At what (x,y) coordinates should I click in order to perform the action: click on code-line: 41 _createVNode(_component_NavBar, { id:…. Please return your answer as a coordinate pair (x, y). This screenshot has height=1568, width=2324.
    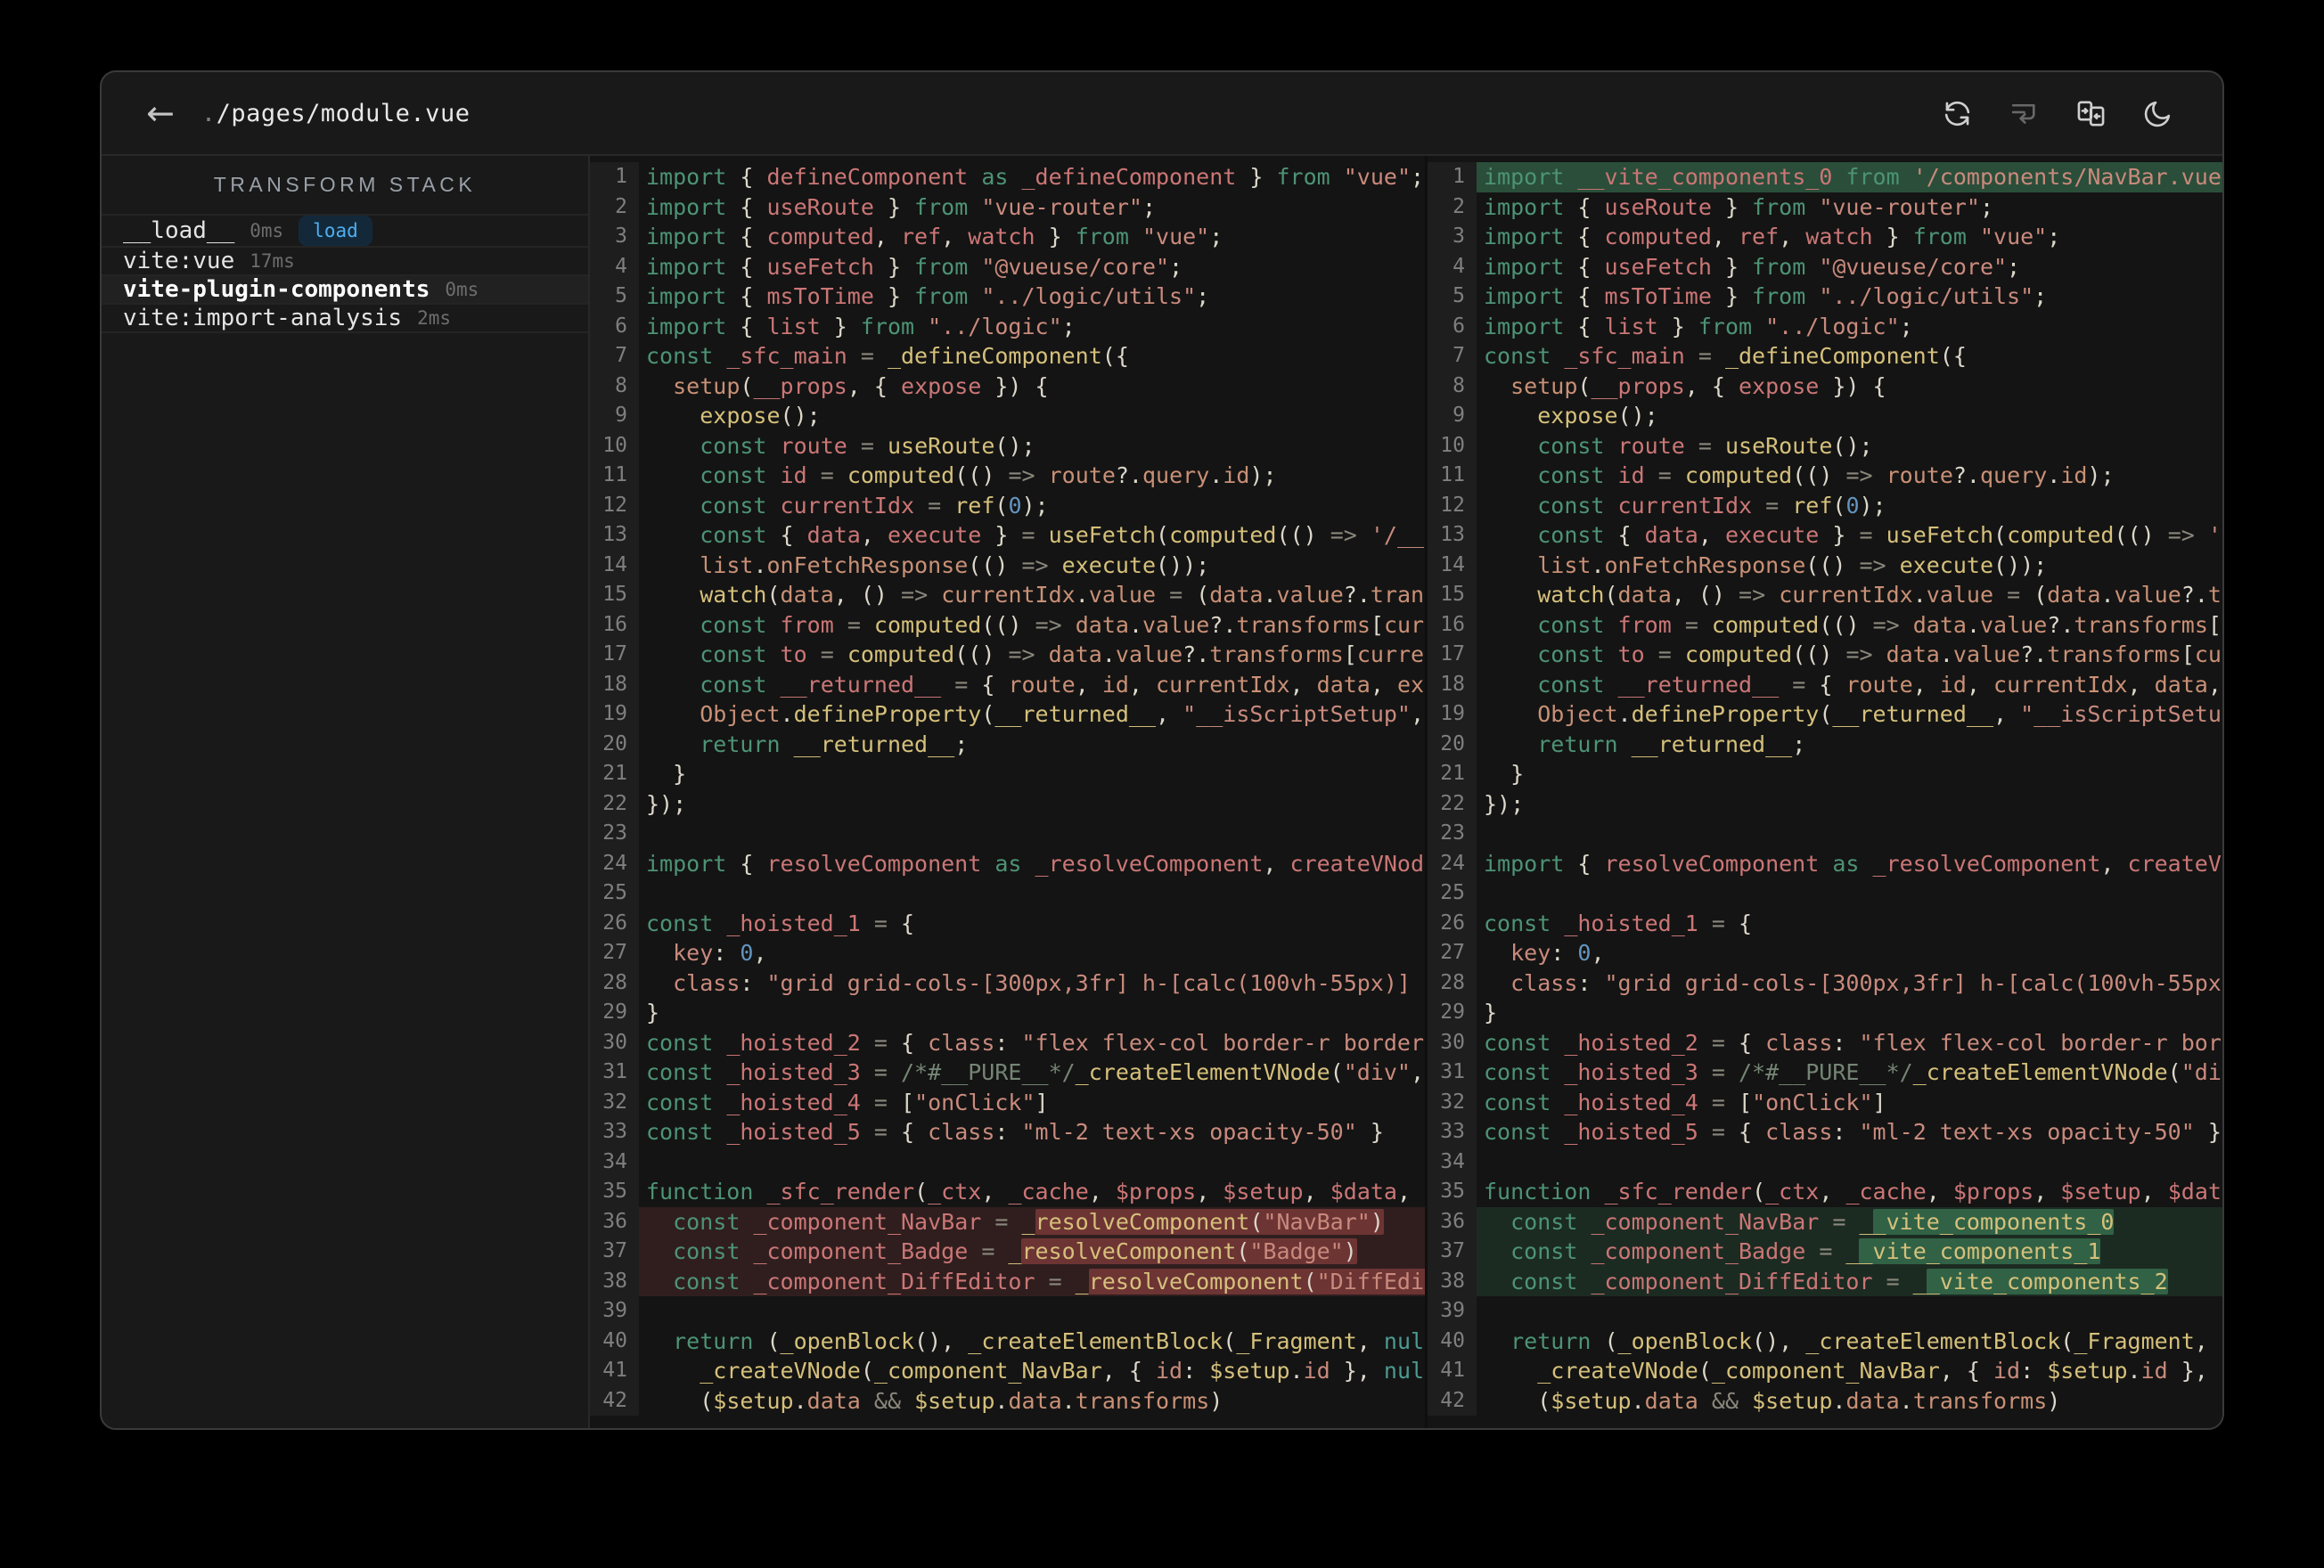
    Looking at the image, I should click on (1825, 1371).